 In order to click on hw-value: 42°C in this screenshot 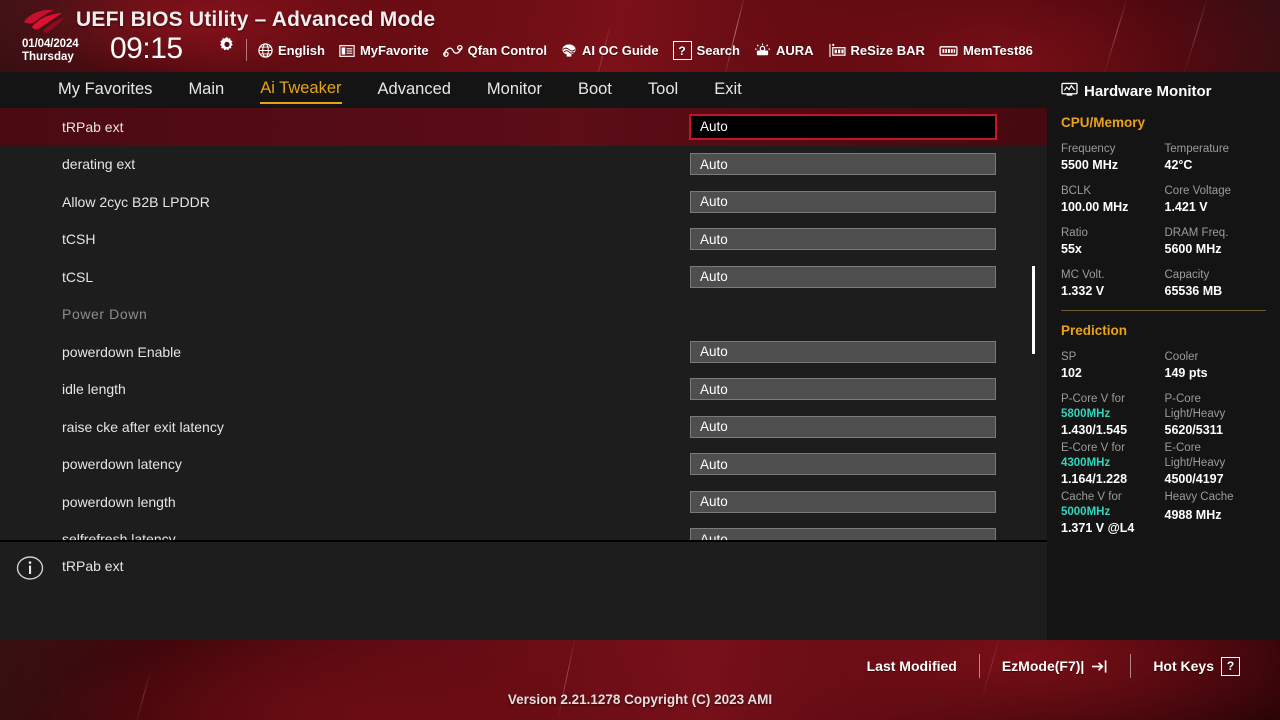, I will do `click(1178, 165)`.